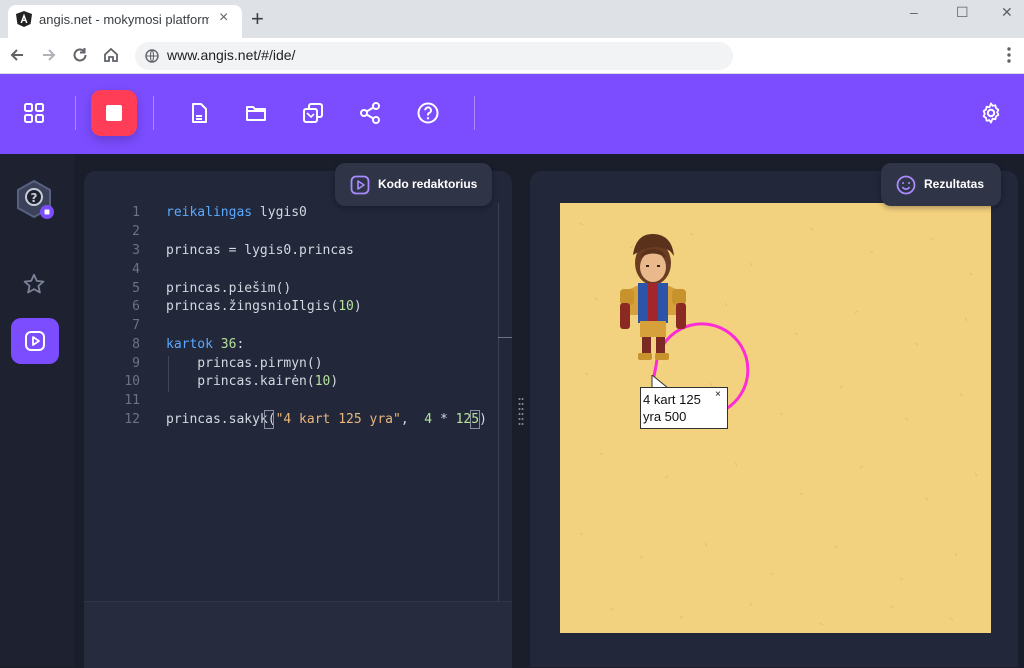 The width and height of the screenshot is (1024, 668). Describe the element at coordinates (136, 231) in the screenshot. I see `line-number: 2` at that location.